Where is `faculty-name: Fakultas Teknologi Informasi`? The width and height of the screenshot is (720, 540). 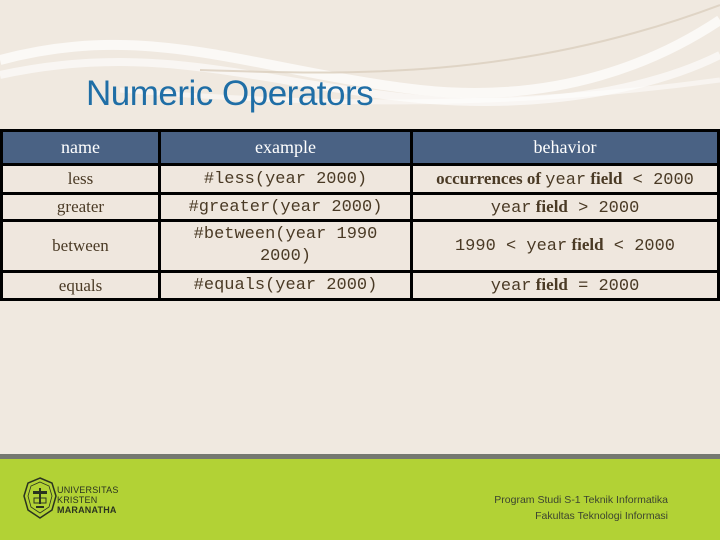
faculty-name: Fakultas Teknologi Informasi is located at coordinates (601, 516).